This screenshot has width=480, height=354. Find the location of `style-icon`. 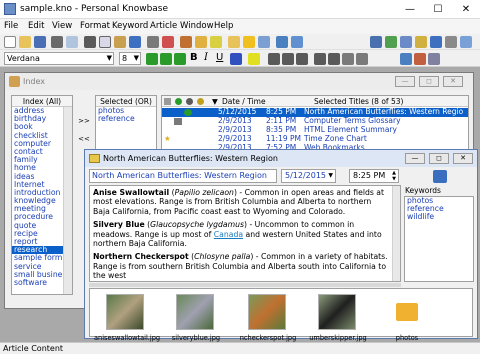

style-icon is located at coordinates (152, 59).